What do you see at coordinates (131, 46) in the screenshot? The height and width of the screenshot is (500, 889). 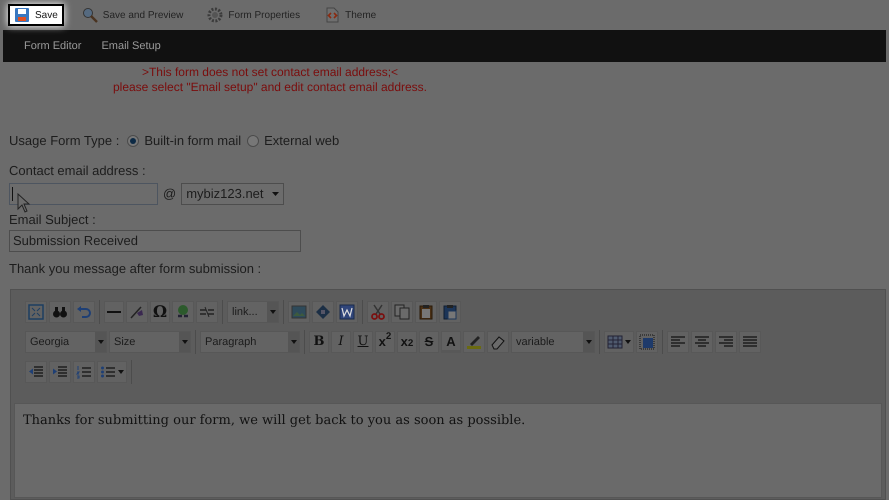 I see `nav-tab: Email Setup` at bounding box center [131, 46].